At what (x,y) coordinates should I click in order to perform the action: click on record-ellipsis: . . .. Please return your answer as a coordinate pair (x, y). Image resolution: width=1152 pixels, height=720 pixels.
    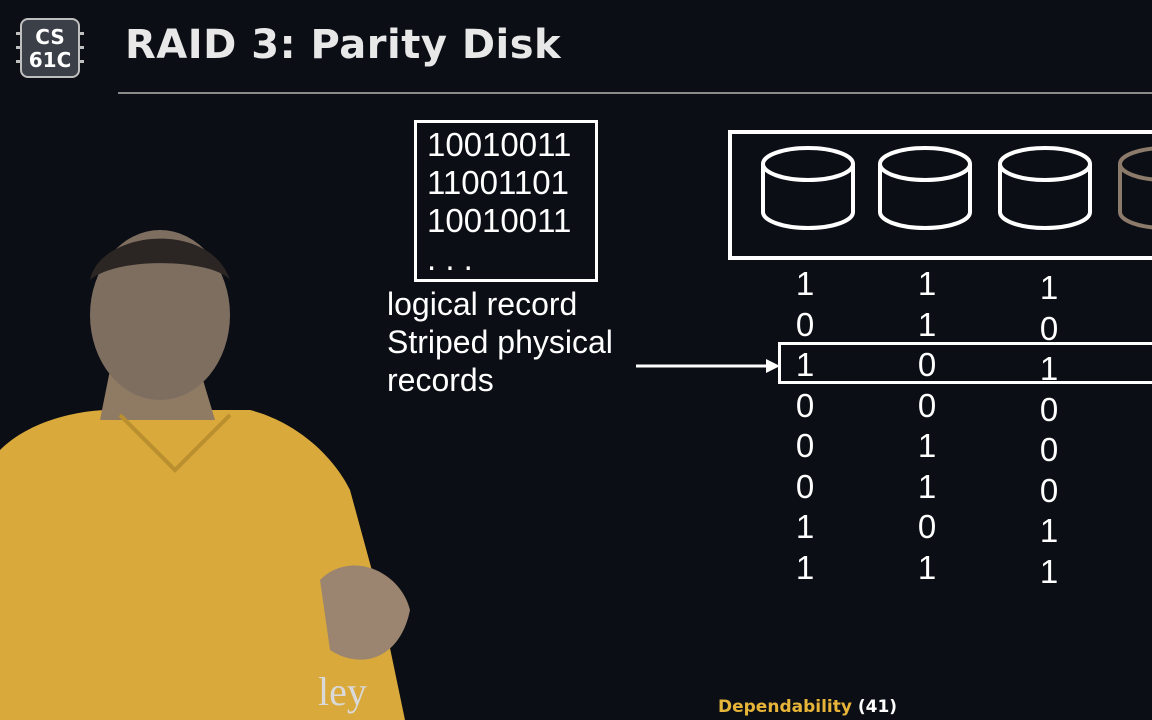
    Looking at the image, I should click on (450, 258).